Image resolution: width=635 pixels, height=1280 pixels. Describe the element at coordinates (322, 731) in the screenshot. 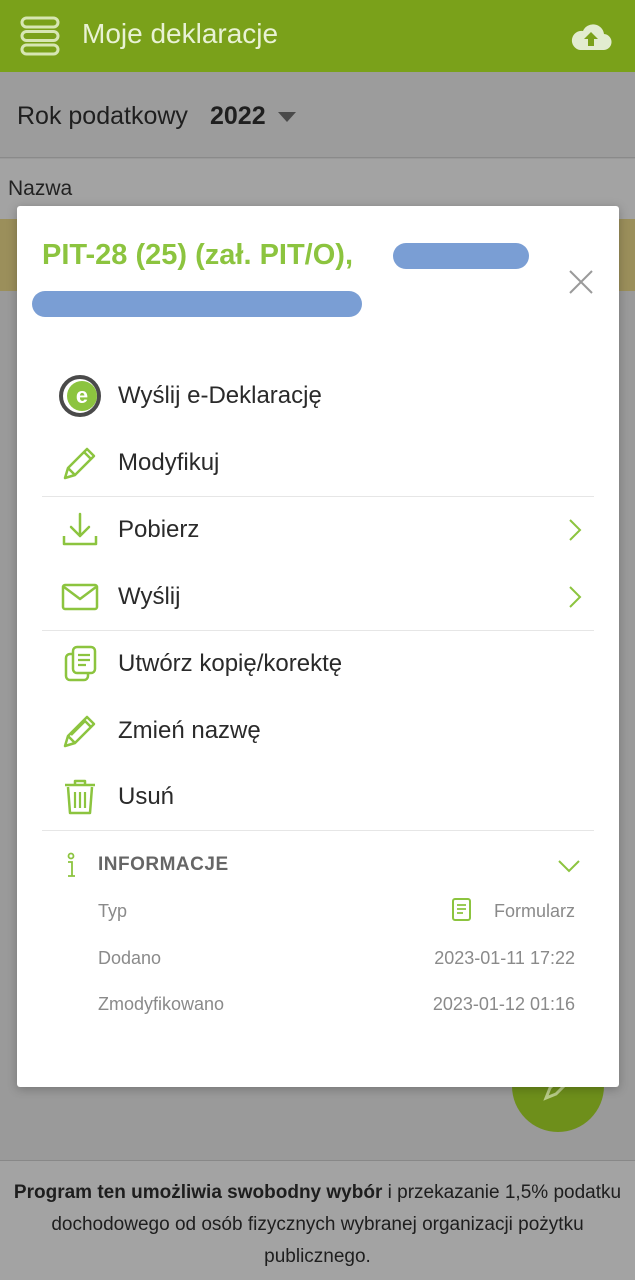

I see `action-rename: Zmień nazwę` at that location.